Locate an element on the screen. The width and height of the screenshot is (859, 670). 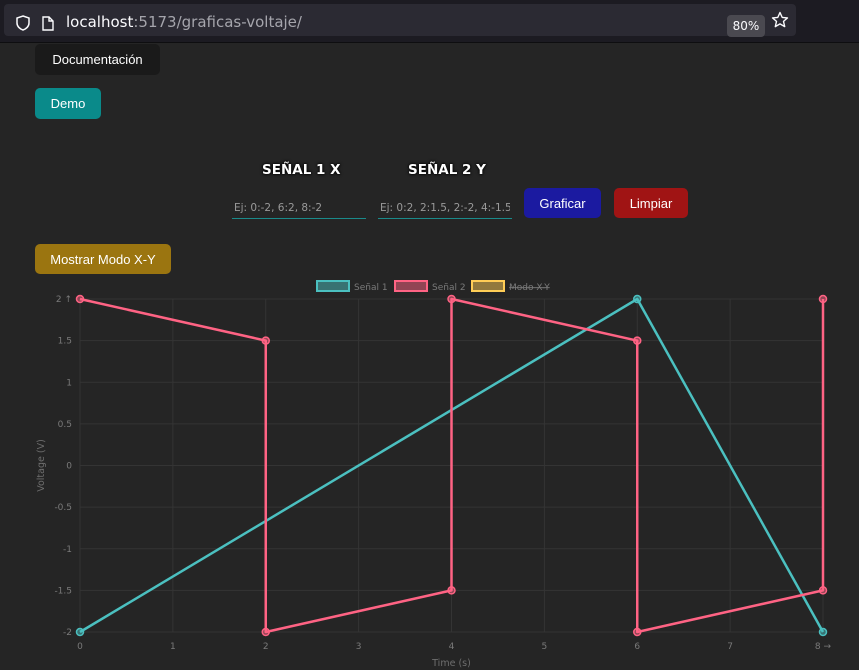
y-tick-label: 0.5 is located at coordinates (65, 425).